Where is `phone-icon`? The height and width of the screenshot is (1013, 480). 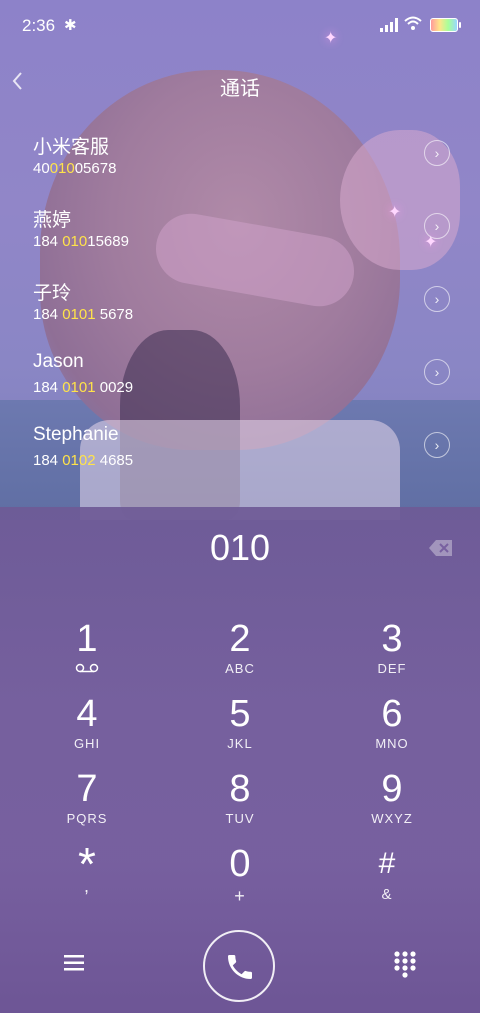
phone-icon is located at coordinates (240, 967).